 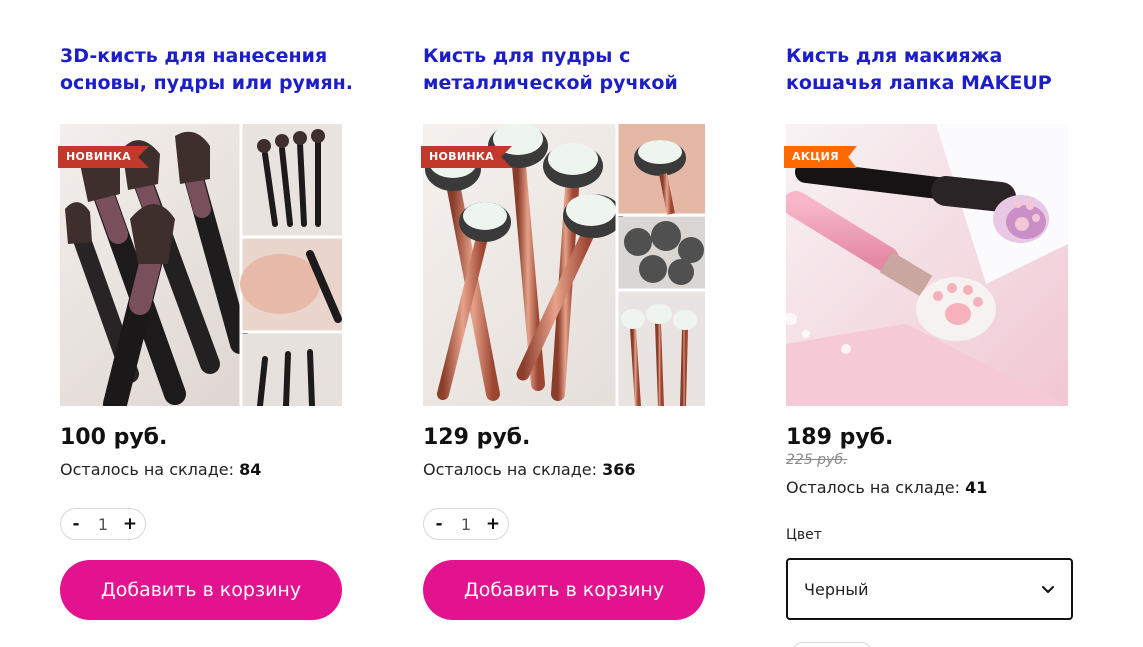 What do you see at coordinates (836, 589) in the screenshot?
I see `color-select-value: Черный` at bounding box center [836, 589].